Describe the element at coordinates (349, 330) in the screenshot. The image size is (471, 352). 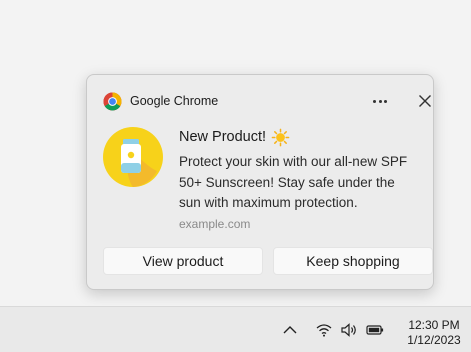
I see `volume-icon` at that location.